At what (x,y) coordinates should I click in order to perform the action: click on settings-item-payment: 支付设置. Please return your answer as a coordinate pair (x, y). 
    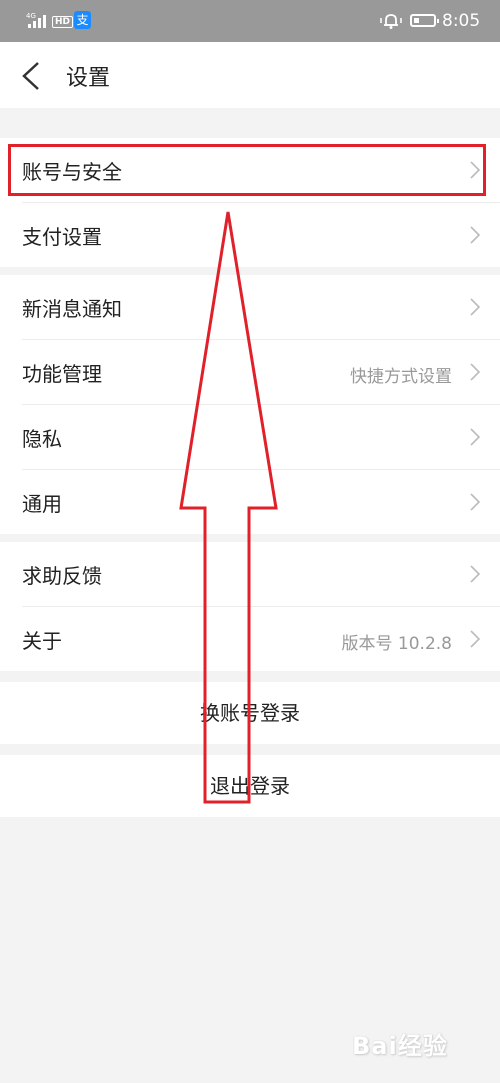
    Looking at the image, I should click on (261, 235).